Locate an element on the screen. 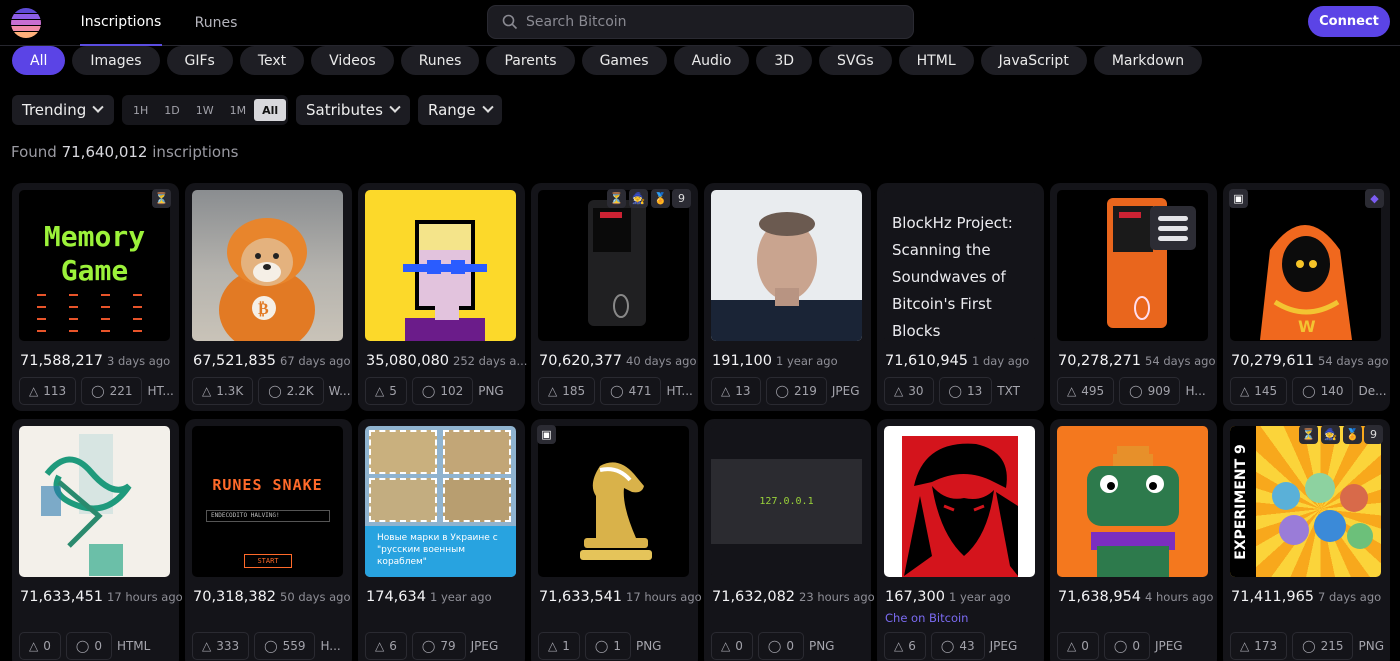 The height and width of the screenshot is (661, 1400). filter-all: All is located at coordinates (39, 60).